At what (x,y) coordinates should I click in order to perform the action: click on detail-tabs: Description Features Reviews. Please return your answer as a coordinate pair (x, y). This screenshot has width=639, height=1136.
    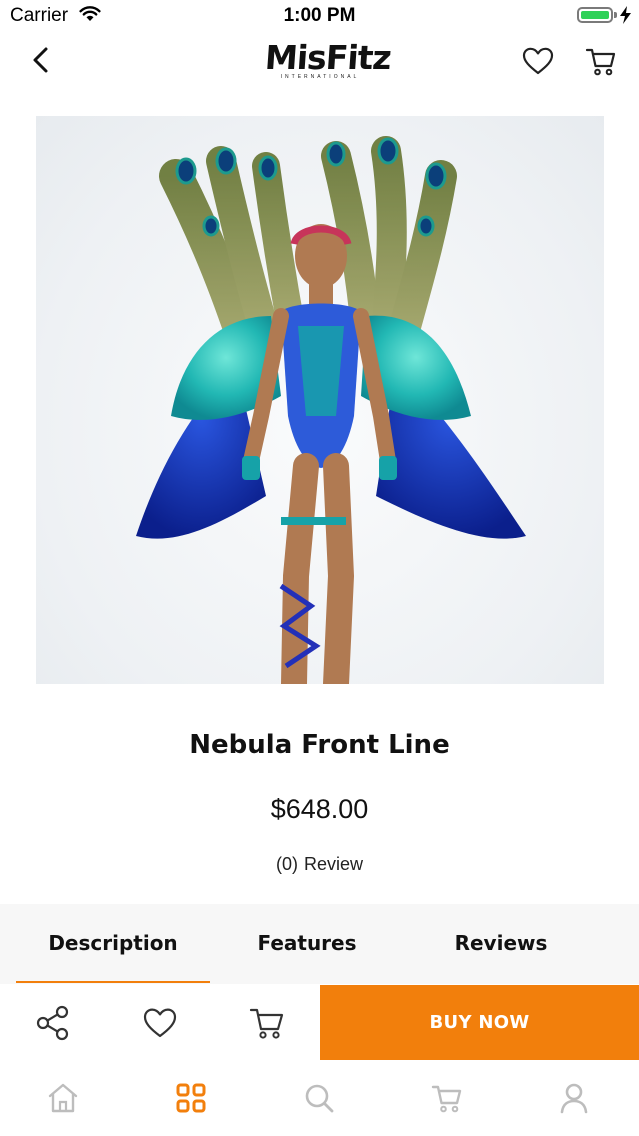
    Looking at the image, I should click on (319, 944).